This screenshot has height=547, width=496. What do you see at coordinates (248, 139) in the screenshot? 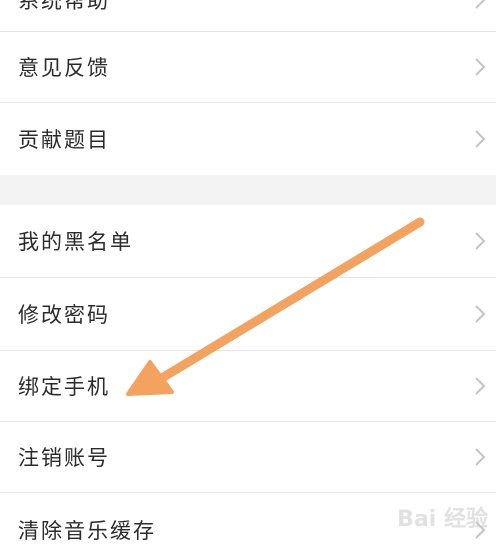
I see `settings-item-contribute-questions: 贡献题目` at bounding box center [248, 139].